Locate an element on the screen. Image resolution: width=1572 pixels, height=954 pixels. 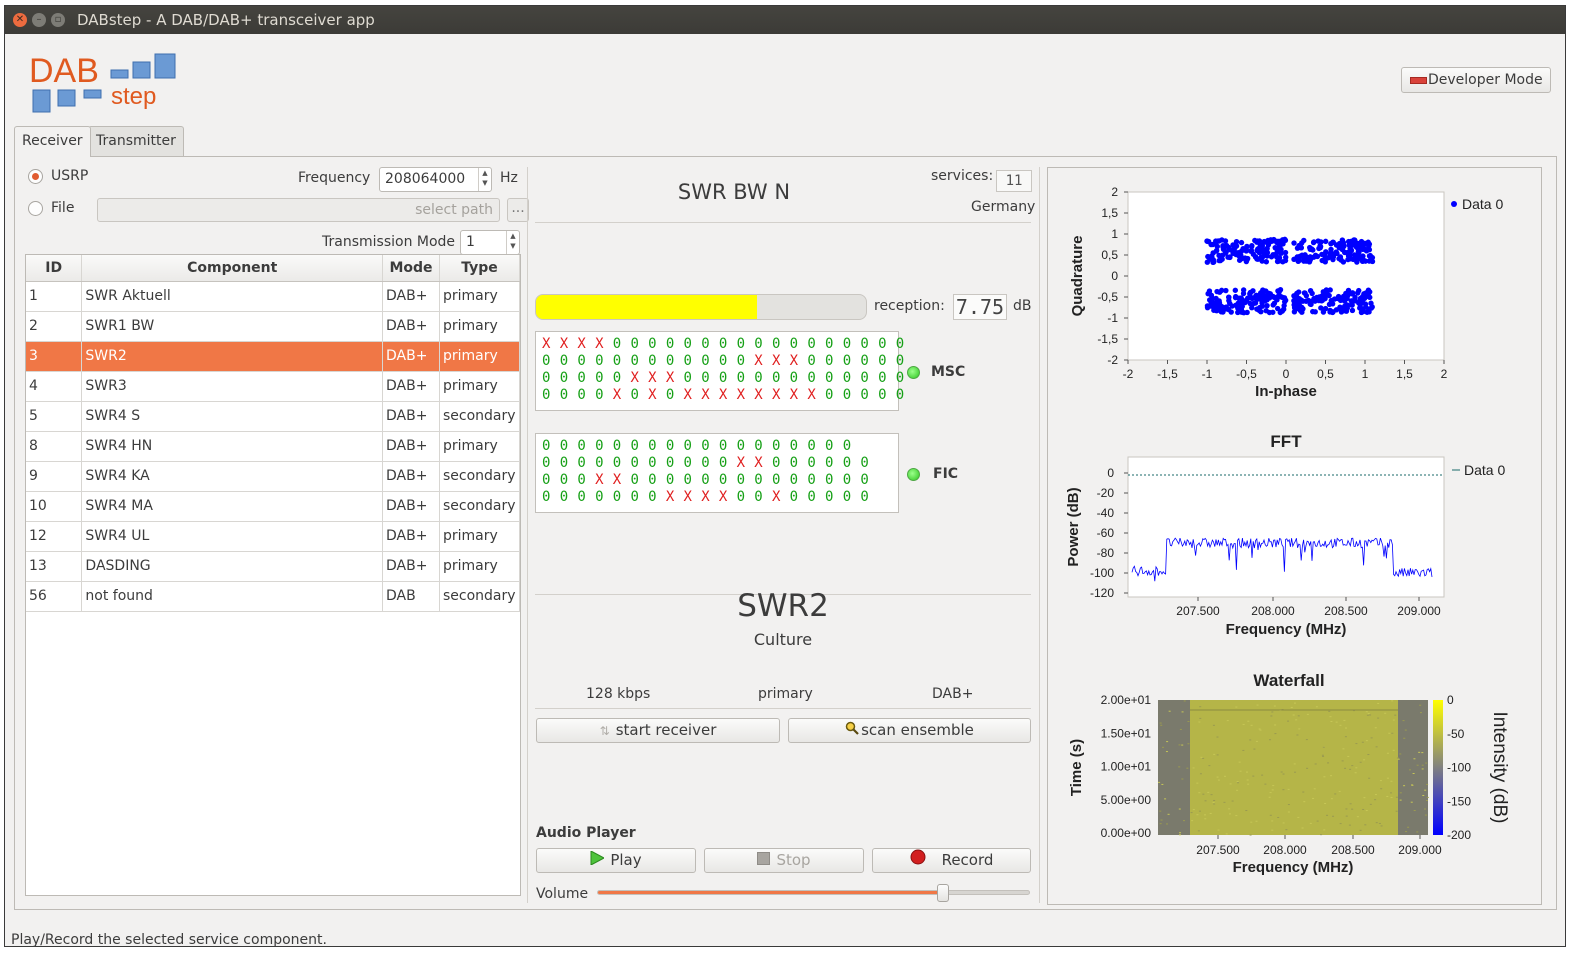
table-row: 10 SWR4 MA DAB+ secondary is located at coordinates (273, 506).